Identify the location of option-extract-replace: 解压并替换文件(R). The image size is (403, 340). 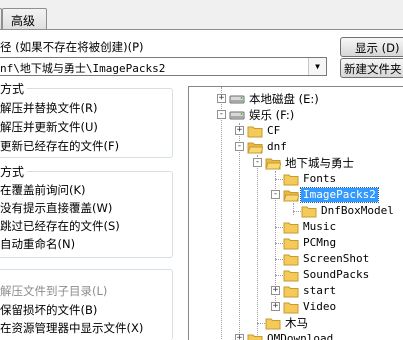
(48, 108).